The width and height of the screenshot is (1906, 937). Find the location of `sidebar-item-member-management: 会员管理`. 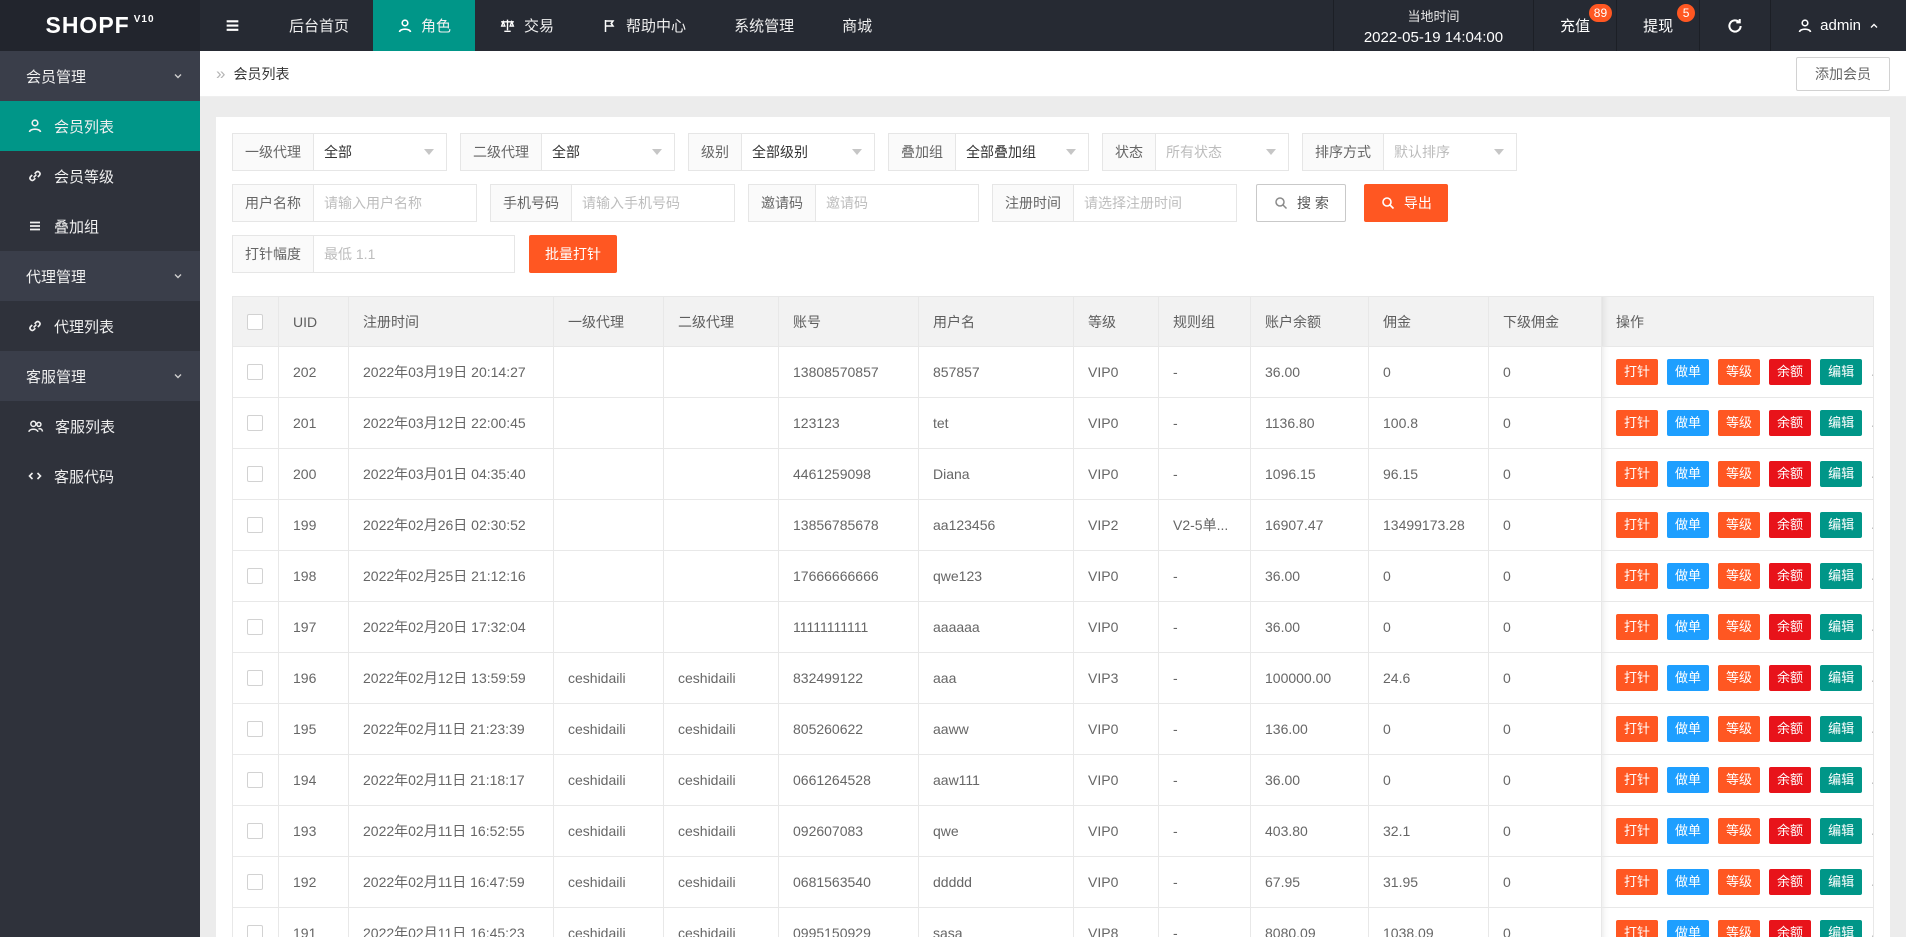

sidebar-item-member-management: 会员管理 is located at coordinates (100, 76).